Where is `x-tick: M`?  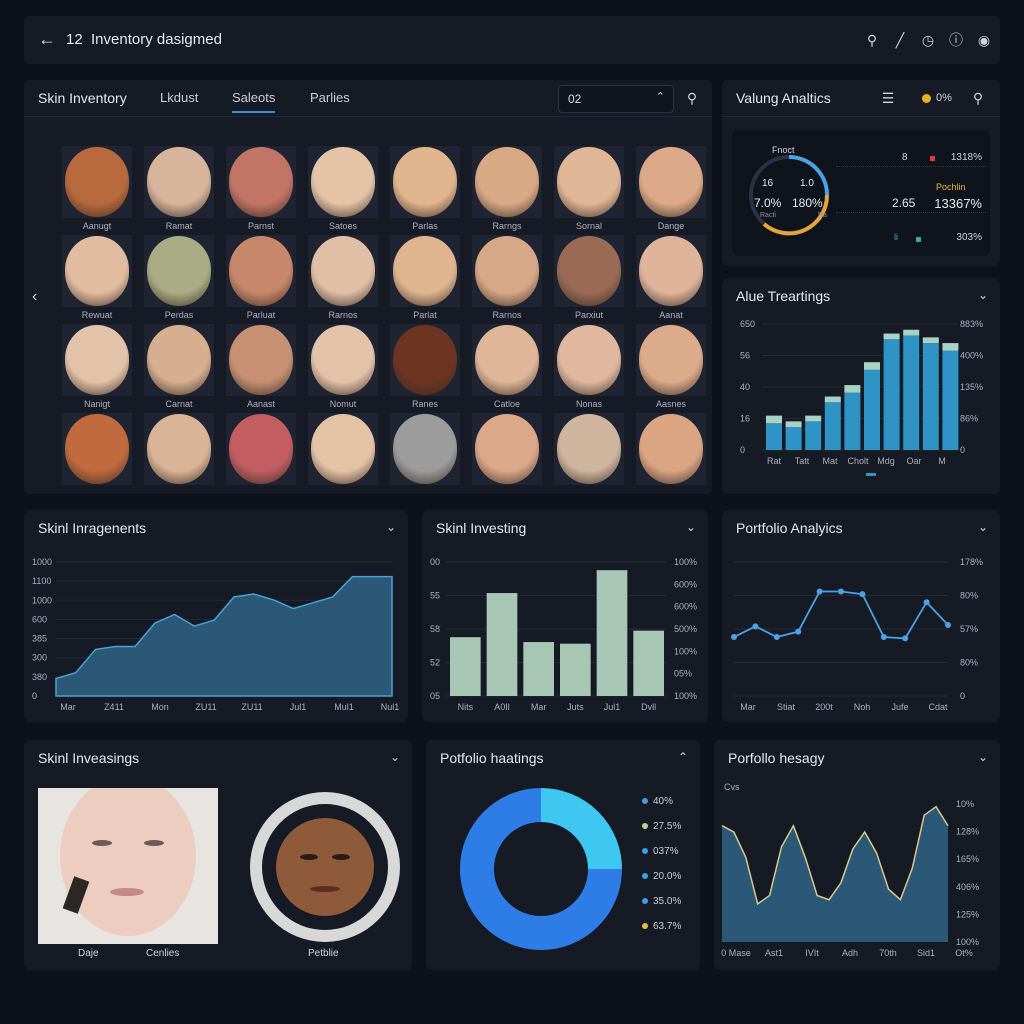
x-tick: M is located at coordinates (942, 461).